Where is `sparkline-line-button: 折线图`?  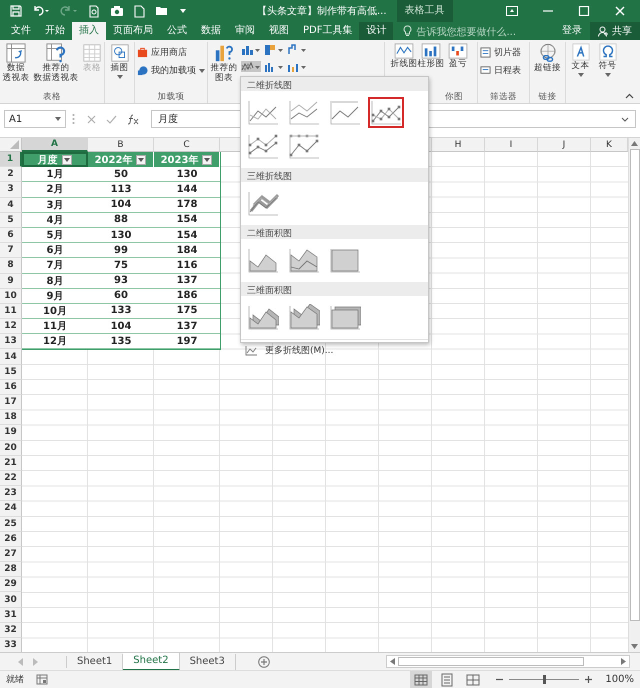
sparkline-line-button: 折线图 is located at coordinates (404, 56).